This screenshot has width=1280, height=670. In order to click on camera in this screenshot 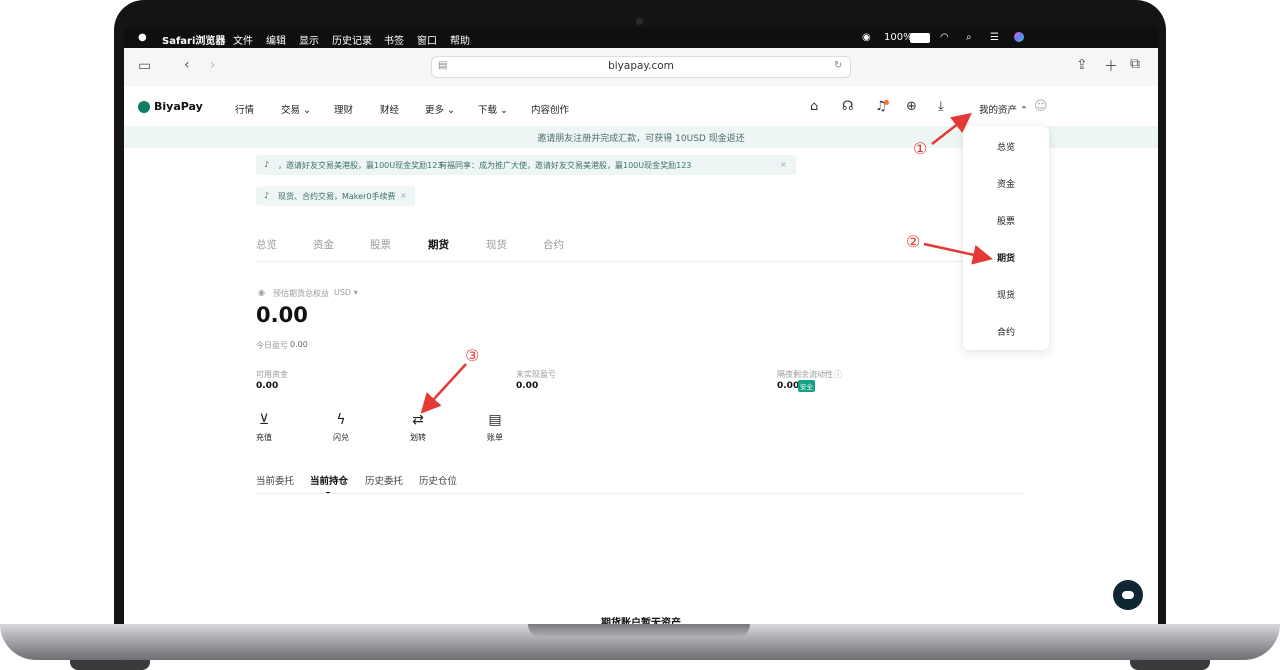, I will do `click(639, 21)`.